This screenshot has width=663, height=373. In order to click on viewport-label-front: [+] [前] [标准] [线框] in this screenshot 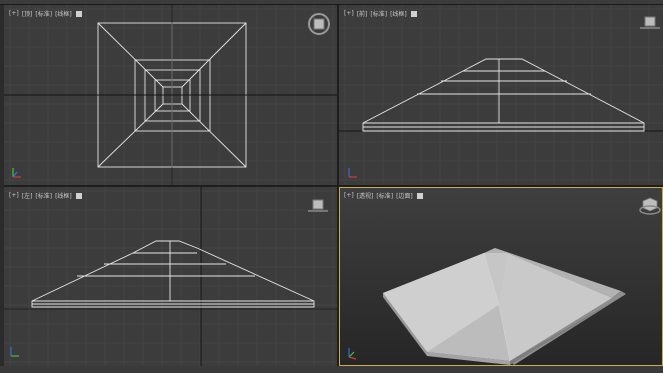, I will do `click(380, 13)`.